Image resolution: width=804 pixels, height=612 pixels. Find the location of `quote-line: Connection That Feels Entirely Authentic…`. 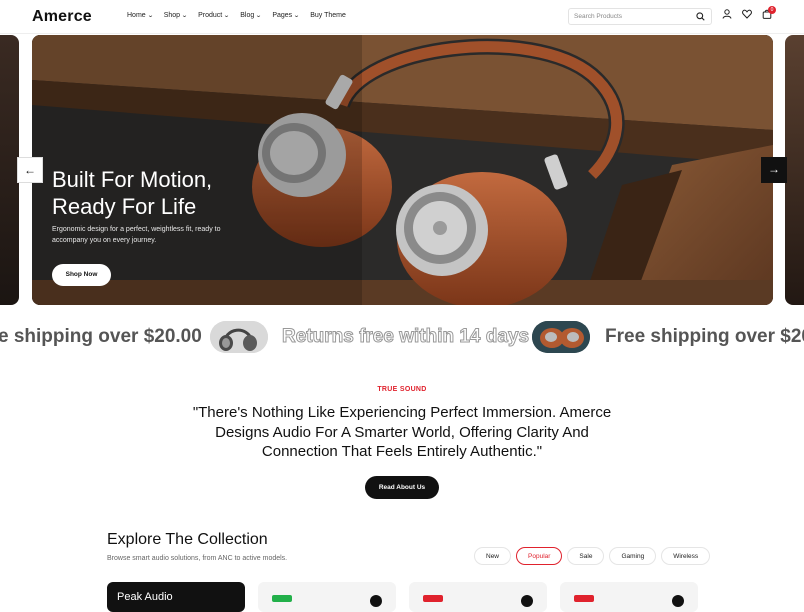

quote-line: Connection That Feels Entirely Authentic… is located at coordinates (402, 451).